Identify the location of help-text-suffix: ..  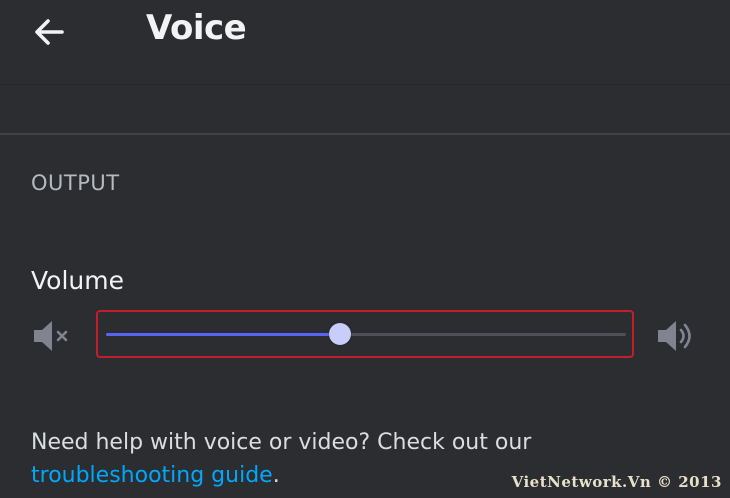
(276, 475).